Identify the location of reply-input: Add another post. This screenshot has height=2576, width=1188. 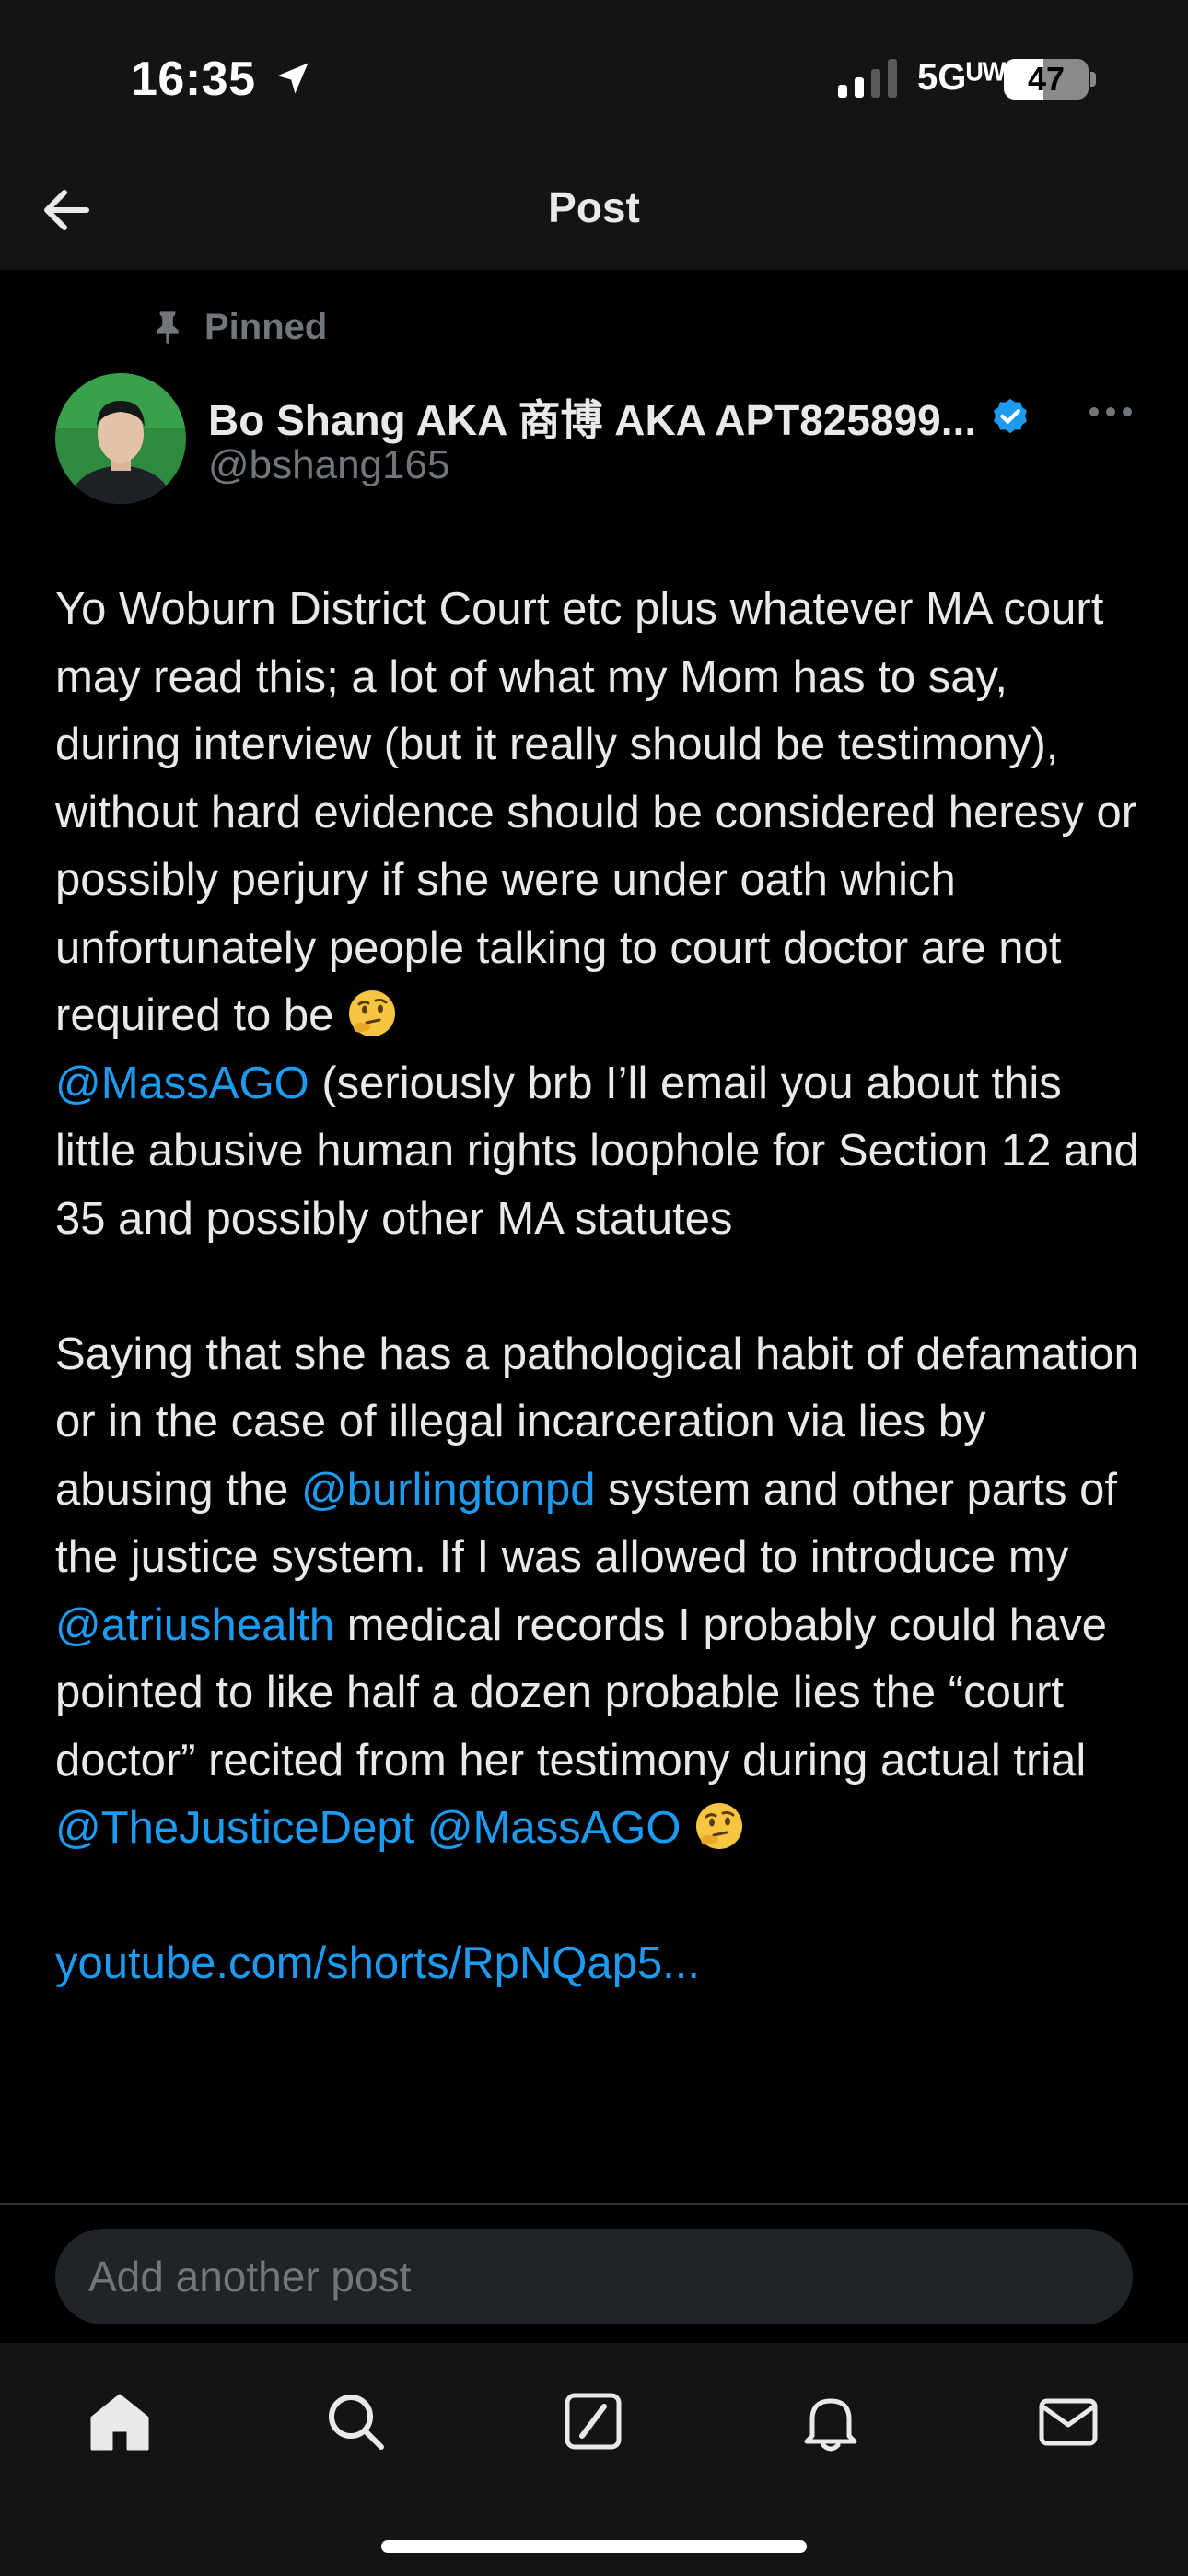
(594, 2276).